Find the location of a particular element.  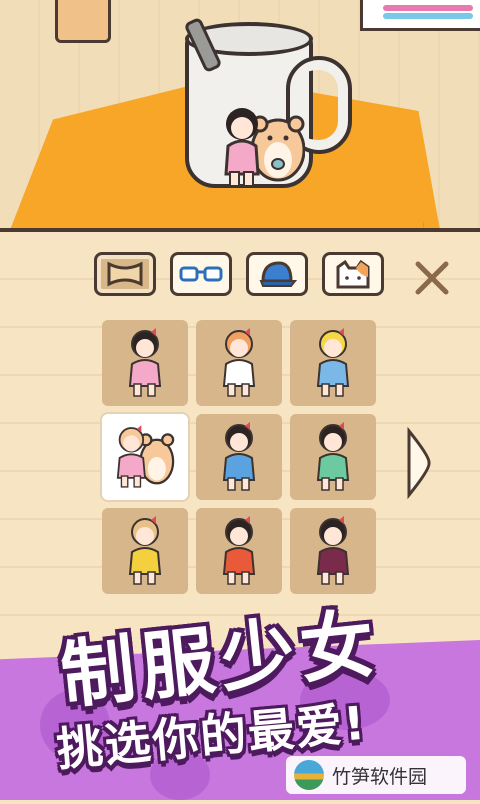

ninja-girl-figure is located at coordinates (333, 550).